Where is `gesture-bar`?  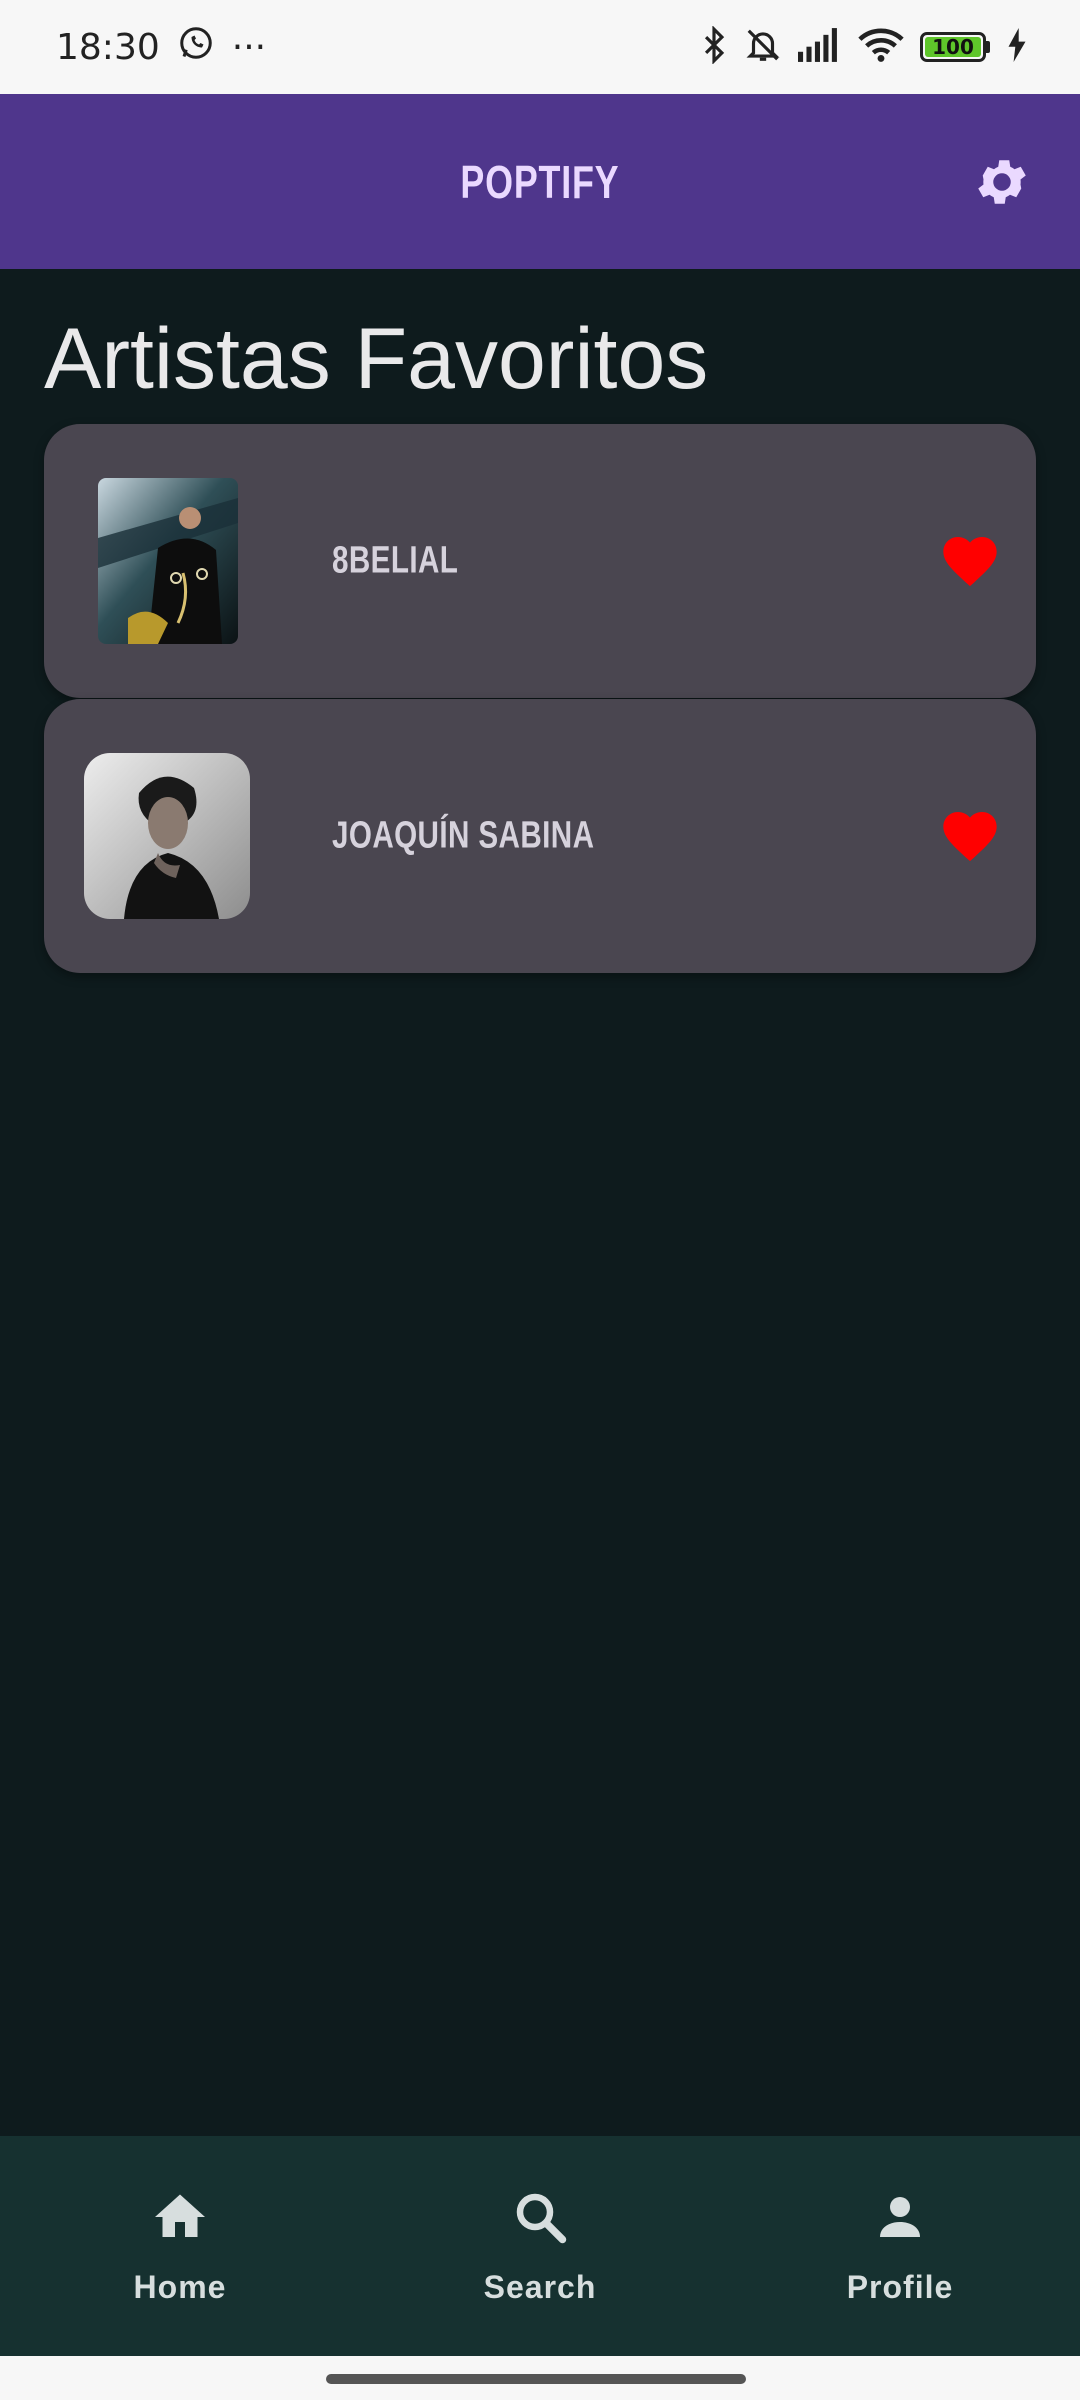 gesture-bar is located at coordinates (540, 2378).